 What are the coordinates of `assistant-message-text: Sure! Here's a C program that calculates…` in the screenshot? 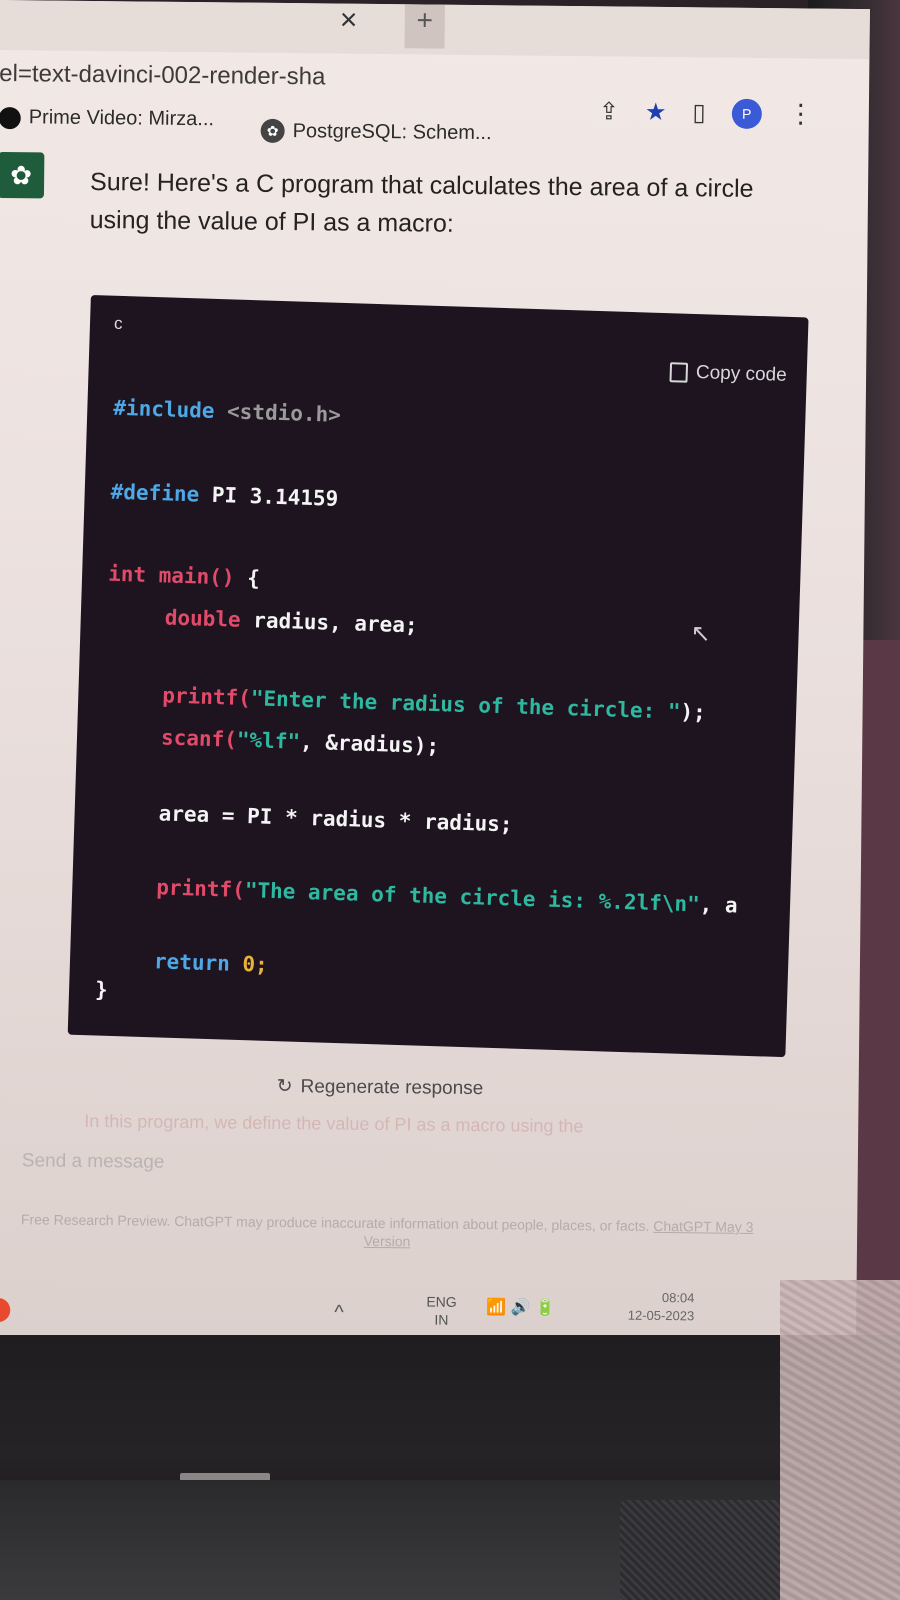 It's located at (421, 202).